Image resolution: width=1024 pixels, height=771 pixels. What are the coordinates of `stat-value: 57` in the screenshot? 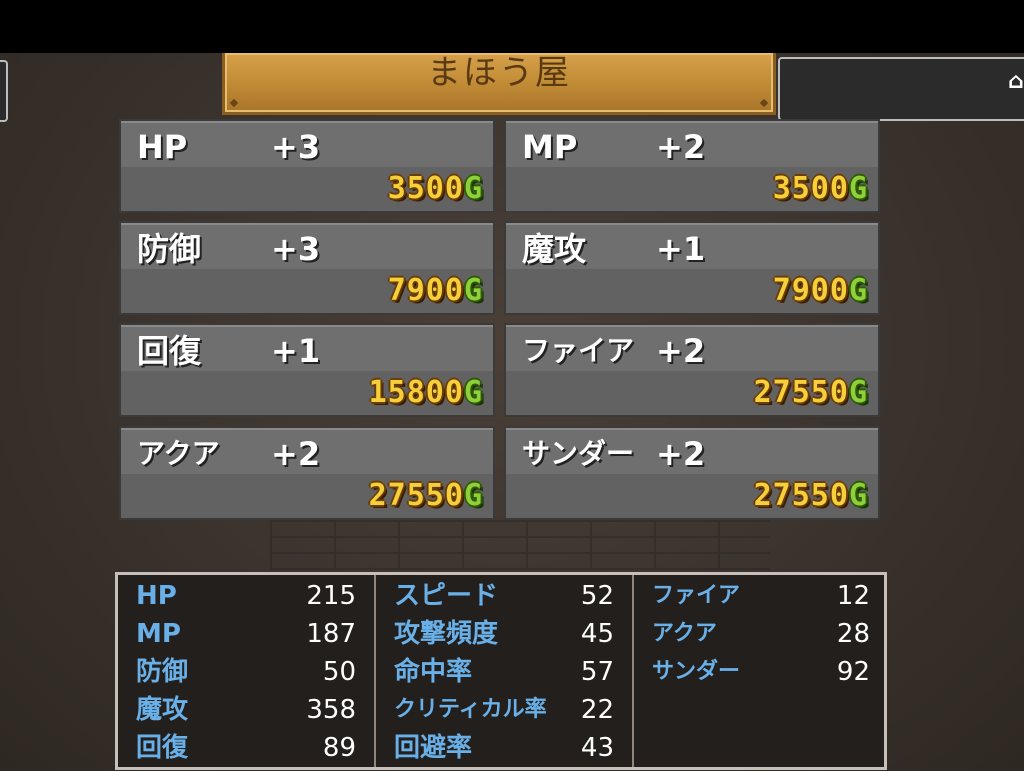 It's located at (597, 672).